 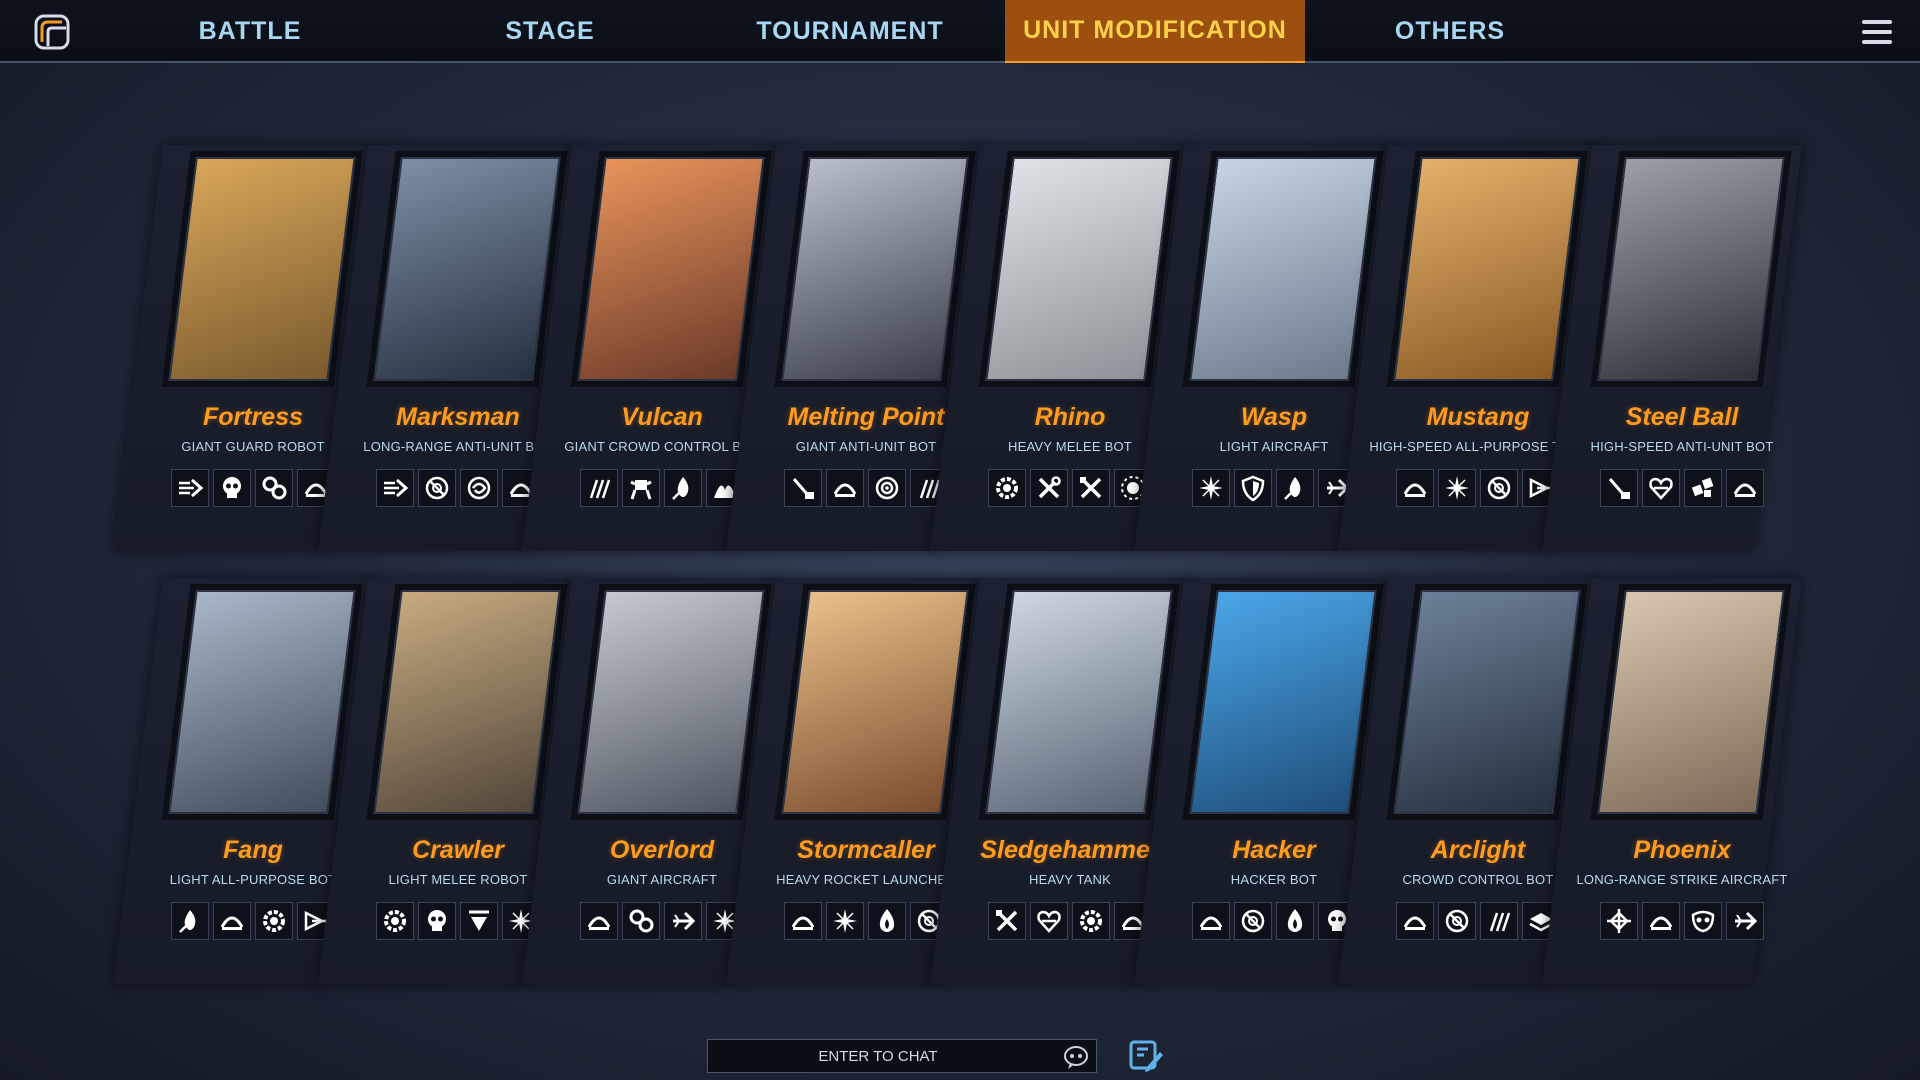 I want to click on unit-card-phoenix: Phoenix Long-Range Strike Aircraft, so click(x=1672, y=781).